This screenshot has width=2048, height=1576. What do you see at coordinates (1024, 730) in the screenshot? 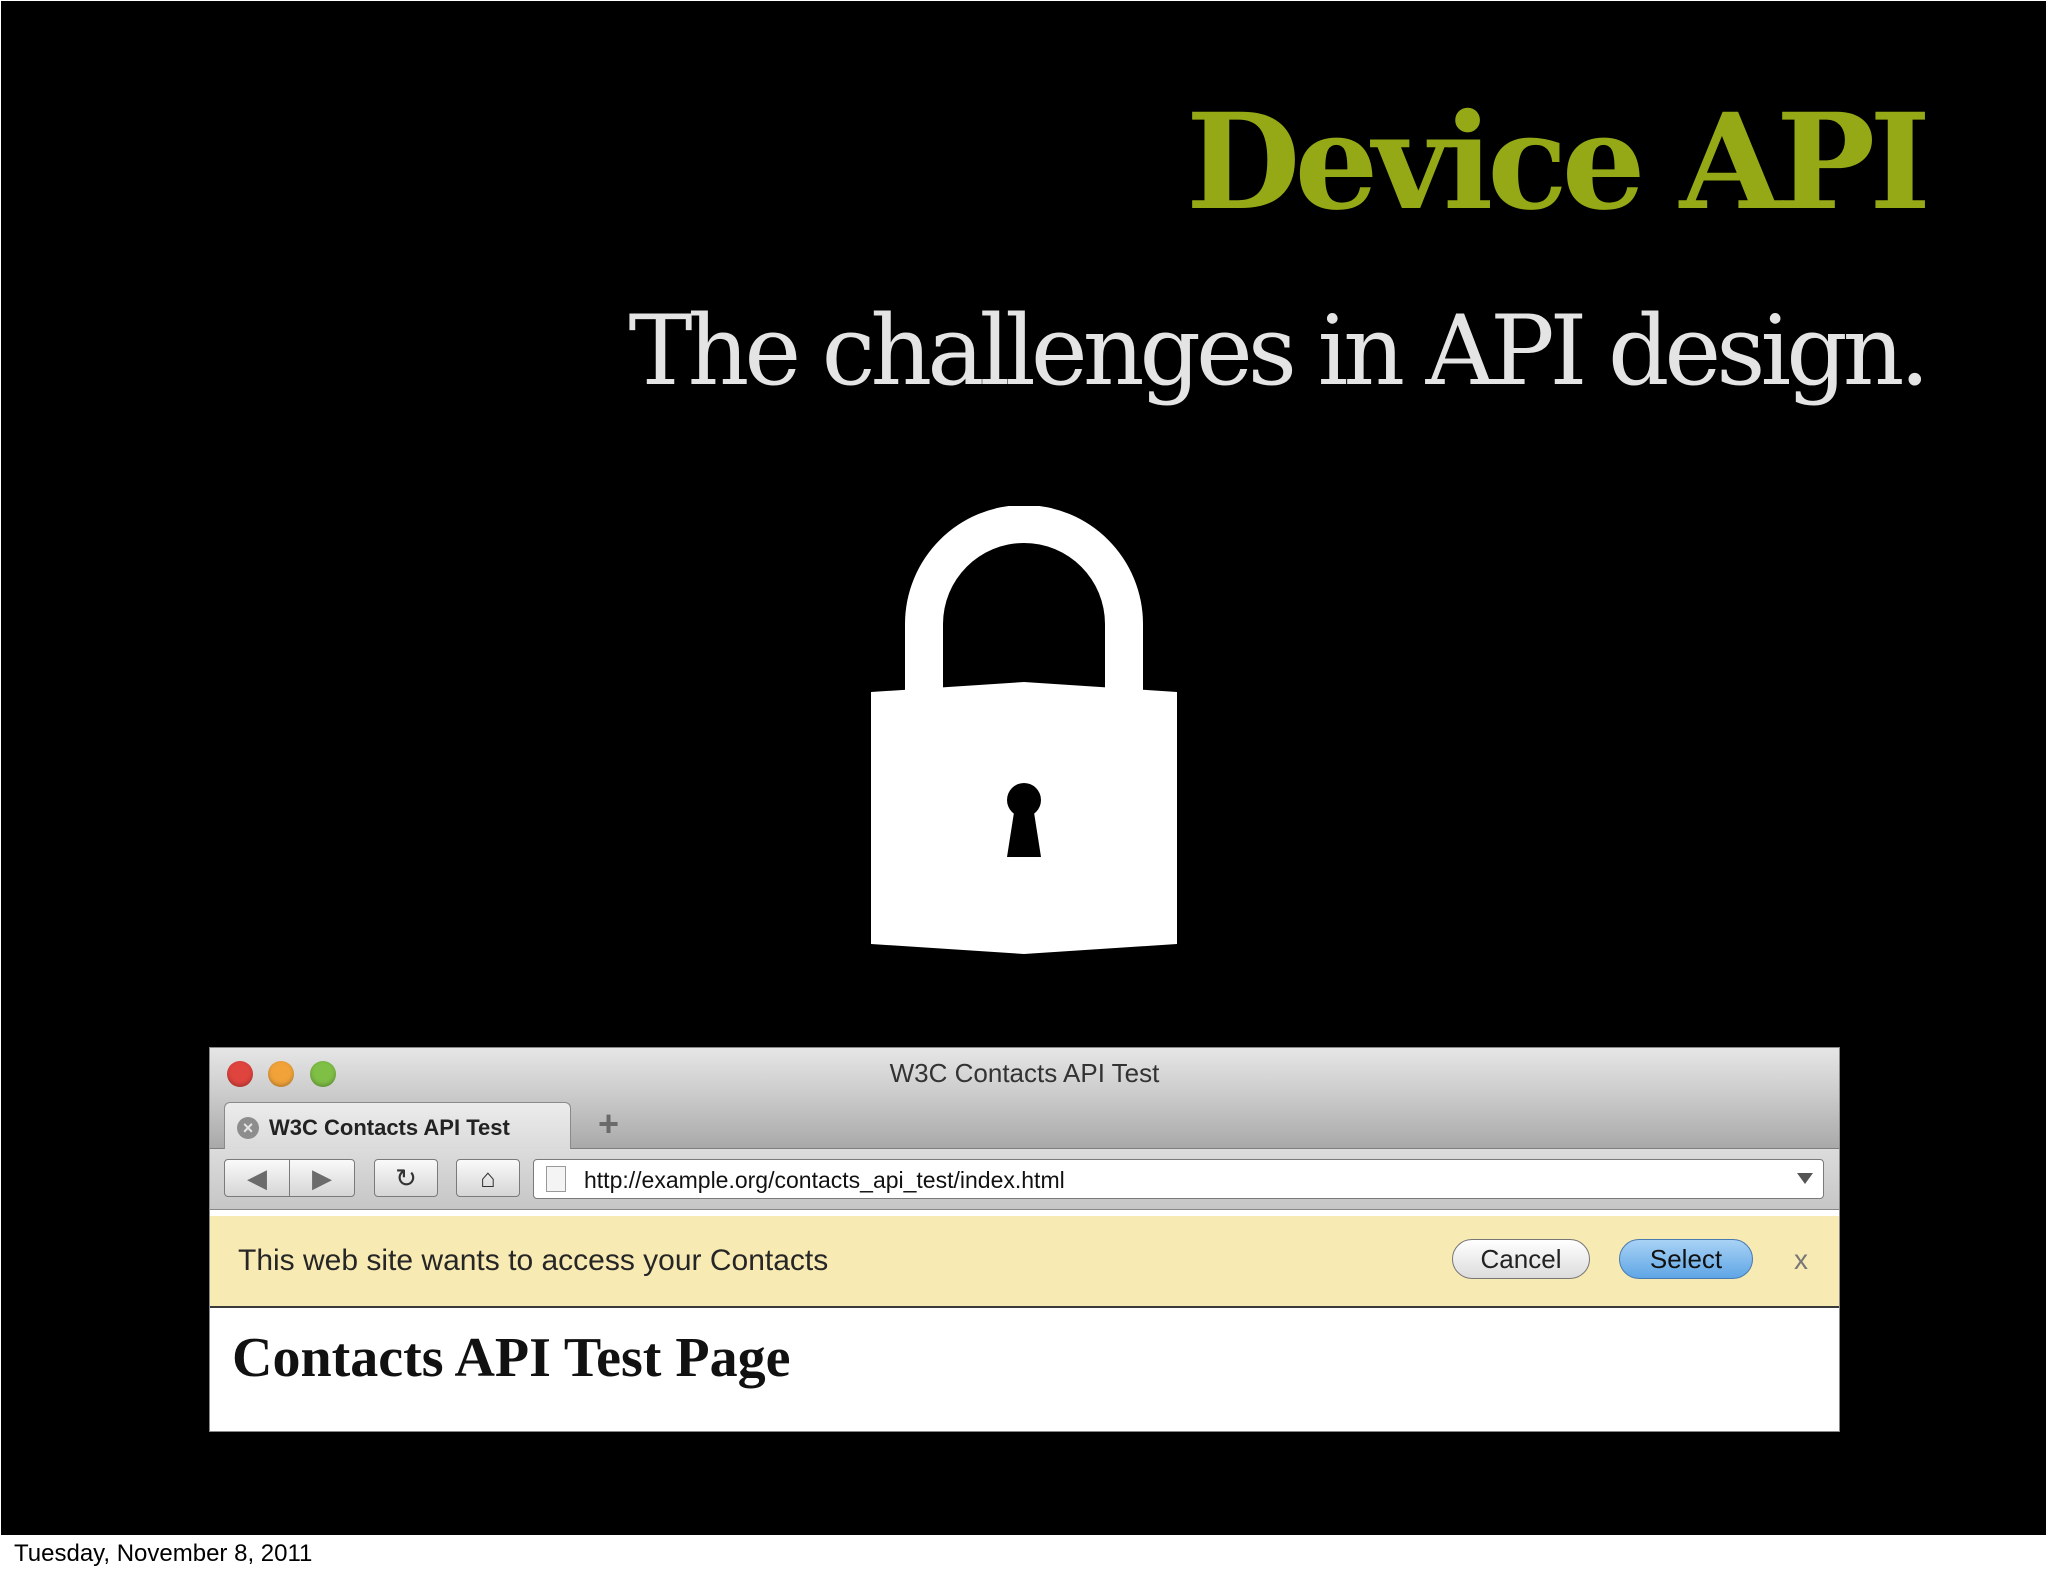
I see `lock-icon` at bounding box center [1024, 730].